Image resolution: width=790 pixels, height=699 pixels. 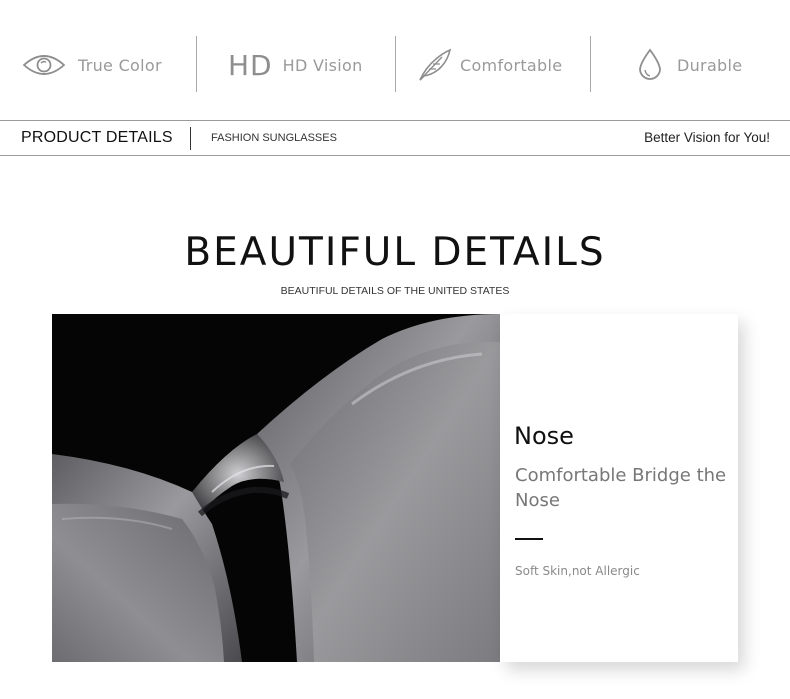 I want to click on feature-comfortable: Comfortable, so click(x=489, y=65).